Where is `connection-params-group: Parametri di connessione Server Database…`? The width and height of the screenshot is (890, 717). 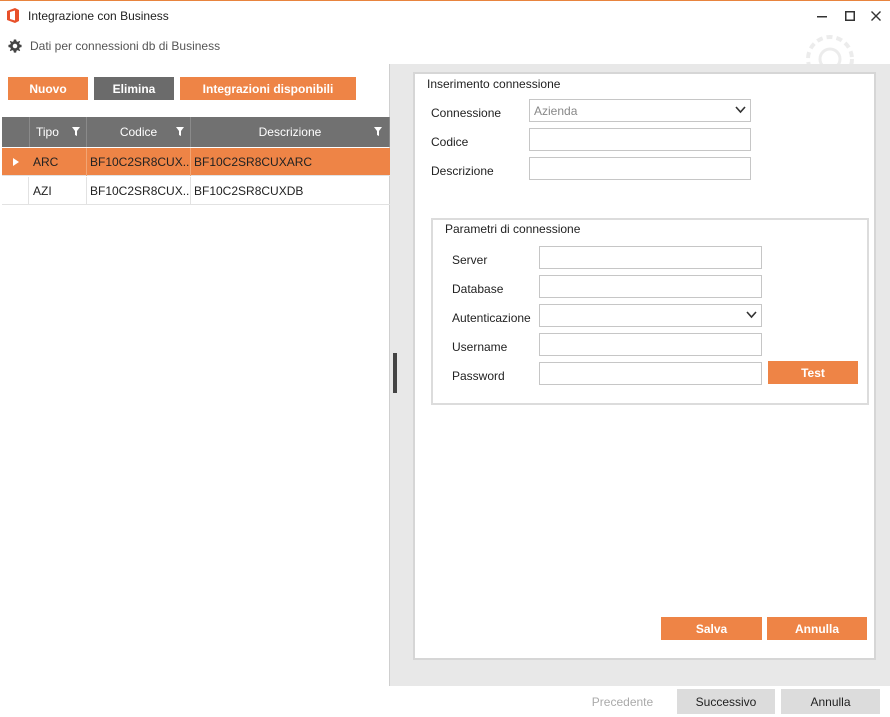 connection-params-group: Parametri di connessione Server Database… is located at coordinates (650, 311).